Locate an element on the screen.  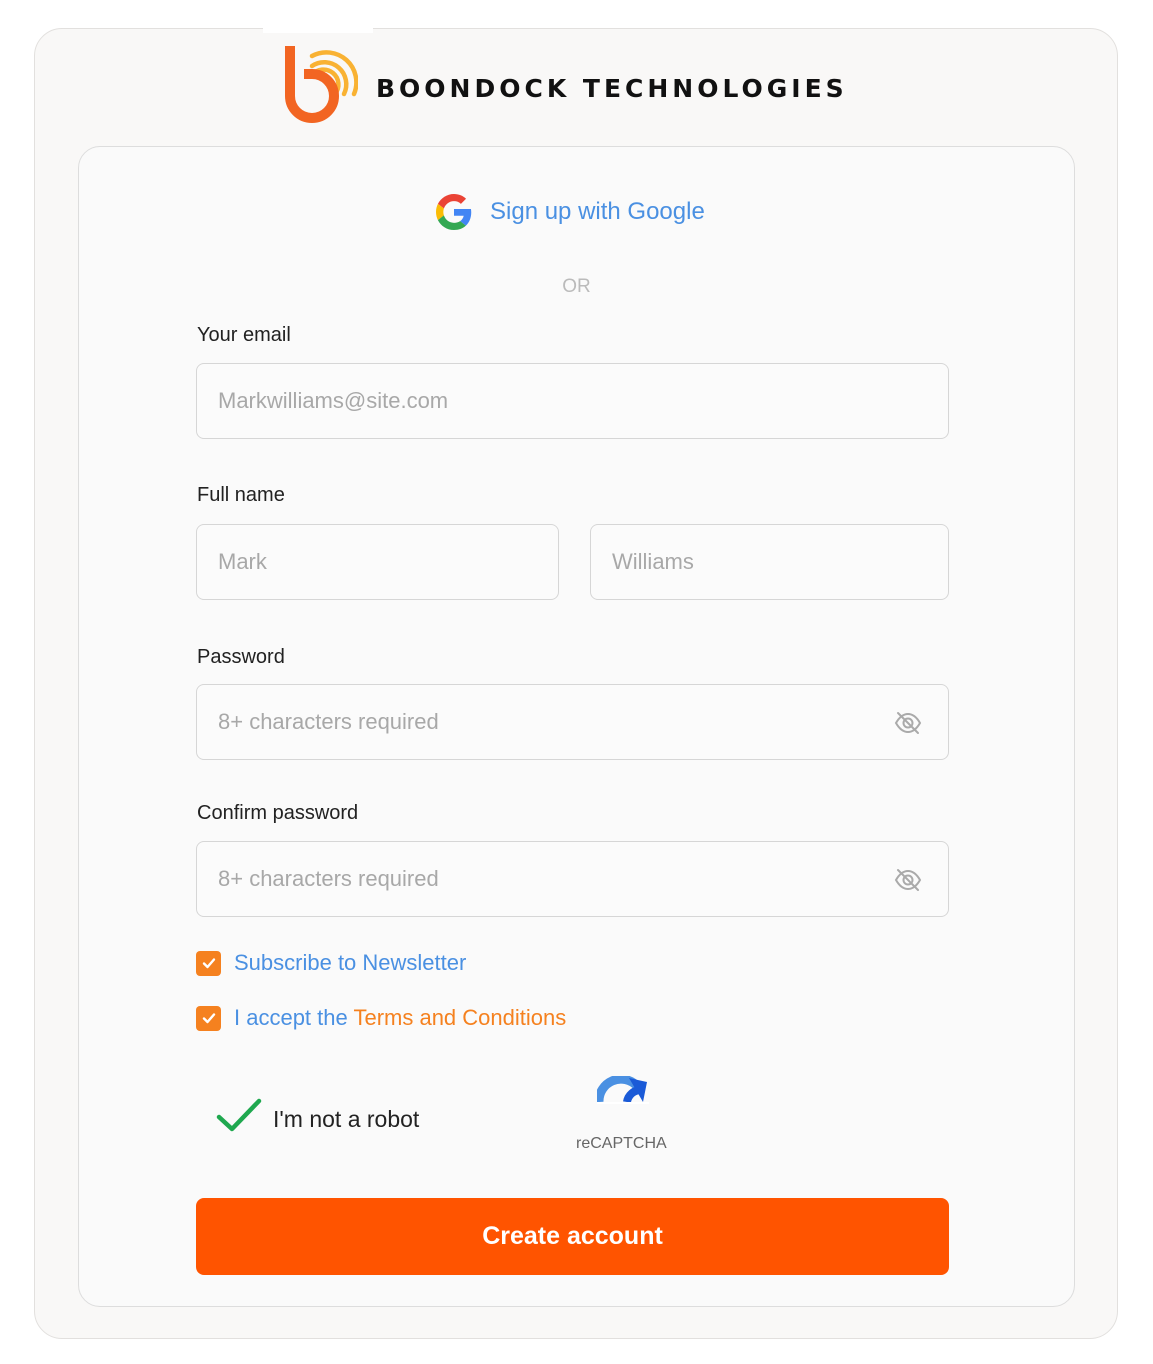
boondock-logo-icon is located at coordinates (321, 84).